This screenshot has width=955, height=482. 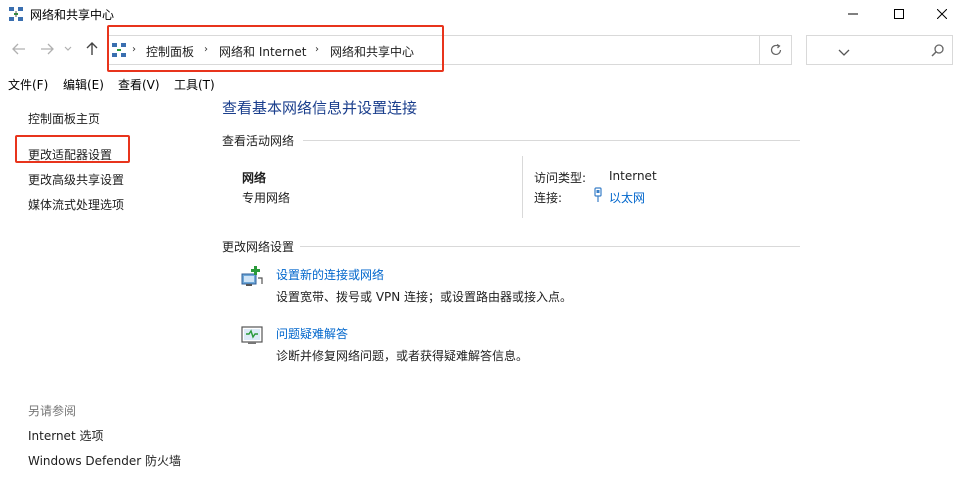 I want to click on active-networks-label: 查看活动网络, so click(x=258, y=141).